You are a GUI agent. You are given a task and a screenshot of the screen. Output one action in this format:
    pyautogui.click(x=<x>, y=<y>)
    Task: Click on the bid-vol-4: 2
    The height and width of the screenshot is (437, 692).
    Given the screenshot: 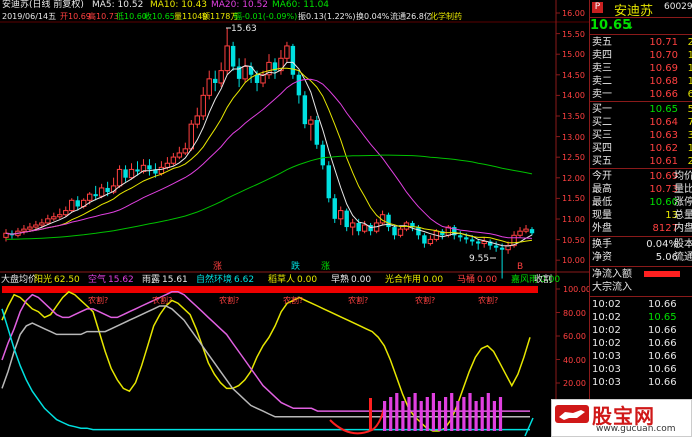 What is the action you would take?
    pyautogui.click(x=689, y=161)
    